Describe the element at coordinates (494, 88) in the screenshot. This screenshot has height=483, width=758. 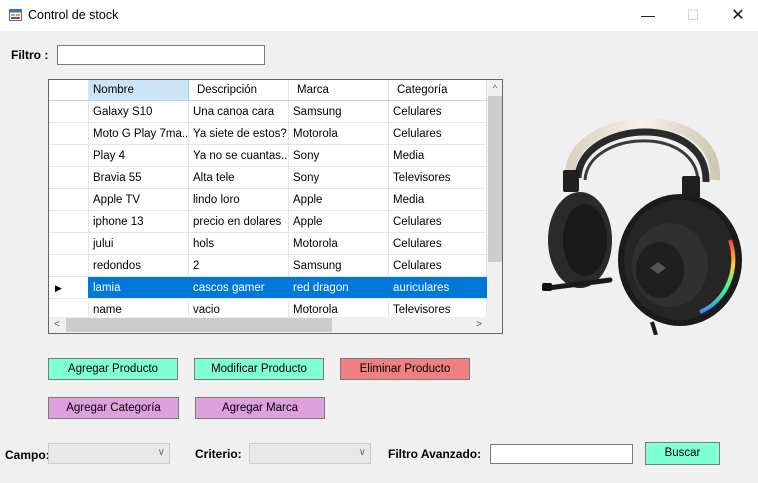
I see `scroll-up-icon: ^` at that location.